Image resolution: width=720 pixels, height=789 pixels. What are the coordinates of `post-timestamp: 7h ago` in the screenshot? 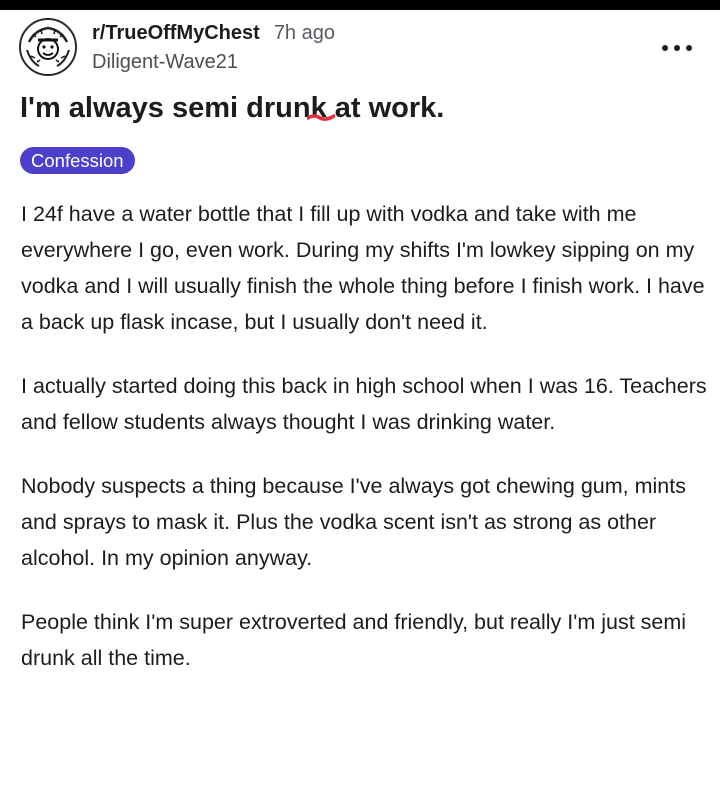 It's located at (304, 33).